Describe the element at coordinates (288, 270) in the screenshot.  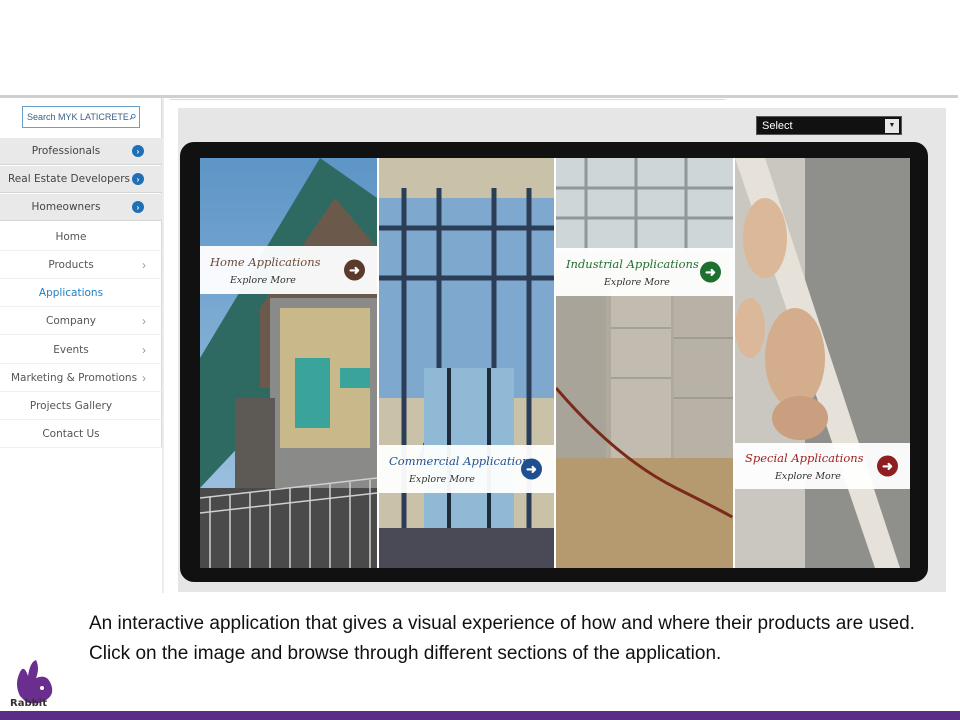
I see `home-applications-card: Home Applications Explore More ➜` at that location.